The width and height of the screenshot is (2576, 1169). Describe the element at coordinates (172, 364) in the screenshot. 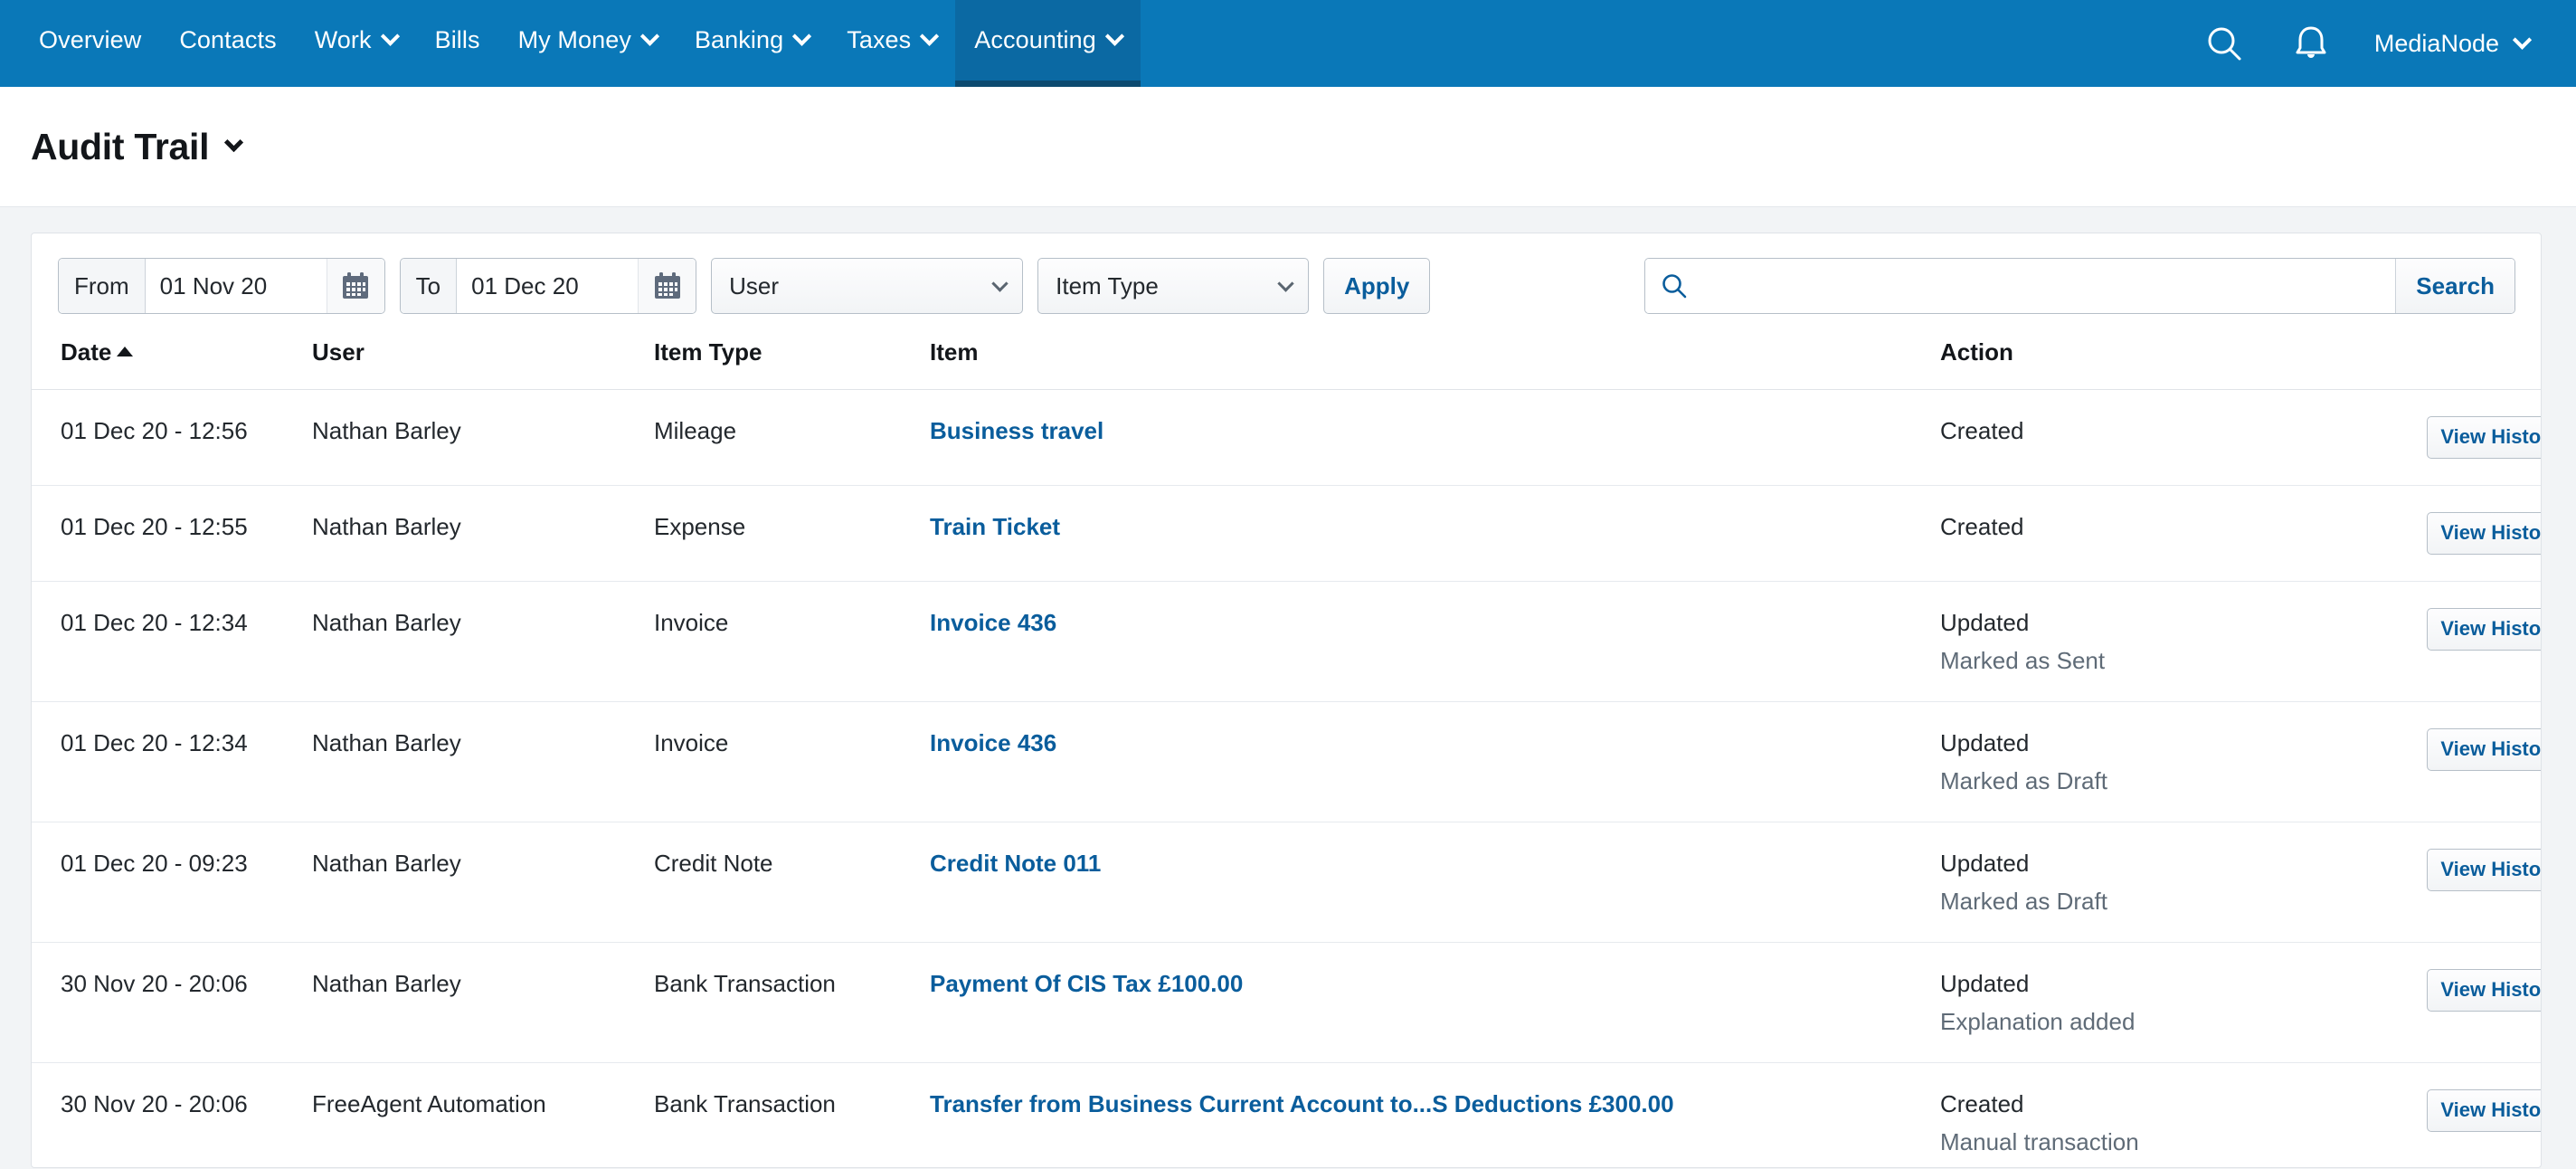

I see `column-header-date: Date` at that location.